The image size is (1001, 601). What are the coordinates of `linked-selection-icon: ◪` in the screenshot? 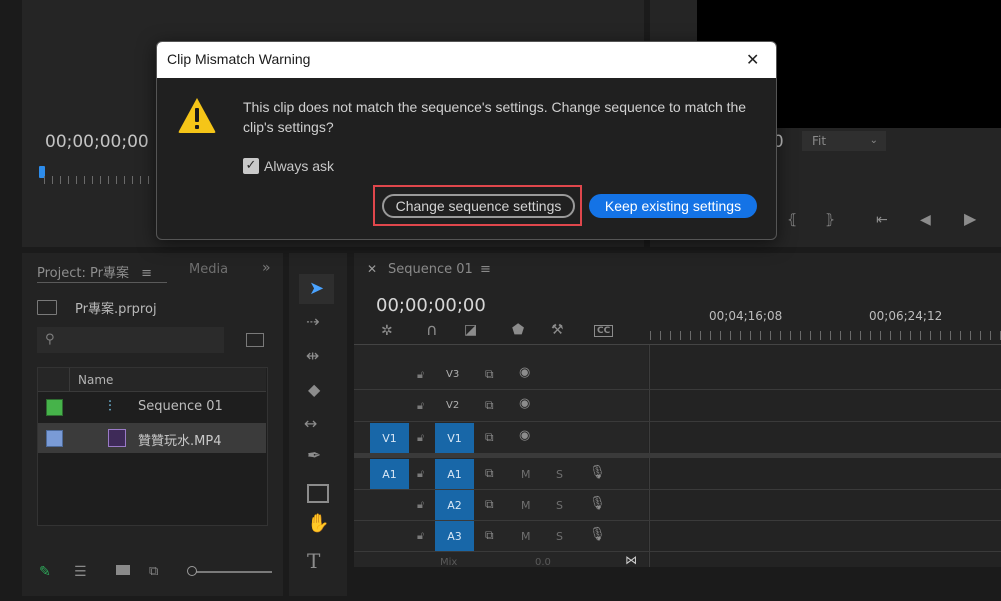 It's located at (470, 330).